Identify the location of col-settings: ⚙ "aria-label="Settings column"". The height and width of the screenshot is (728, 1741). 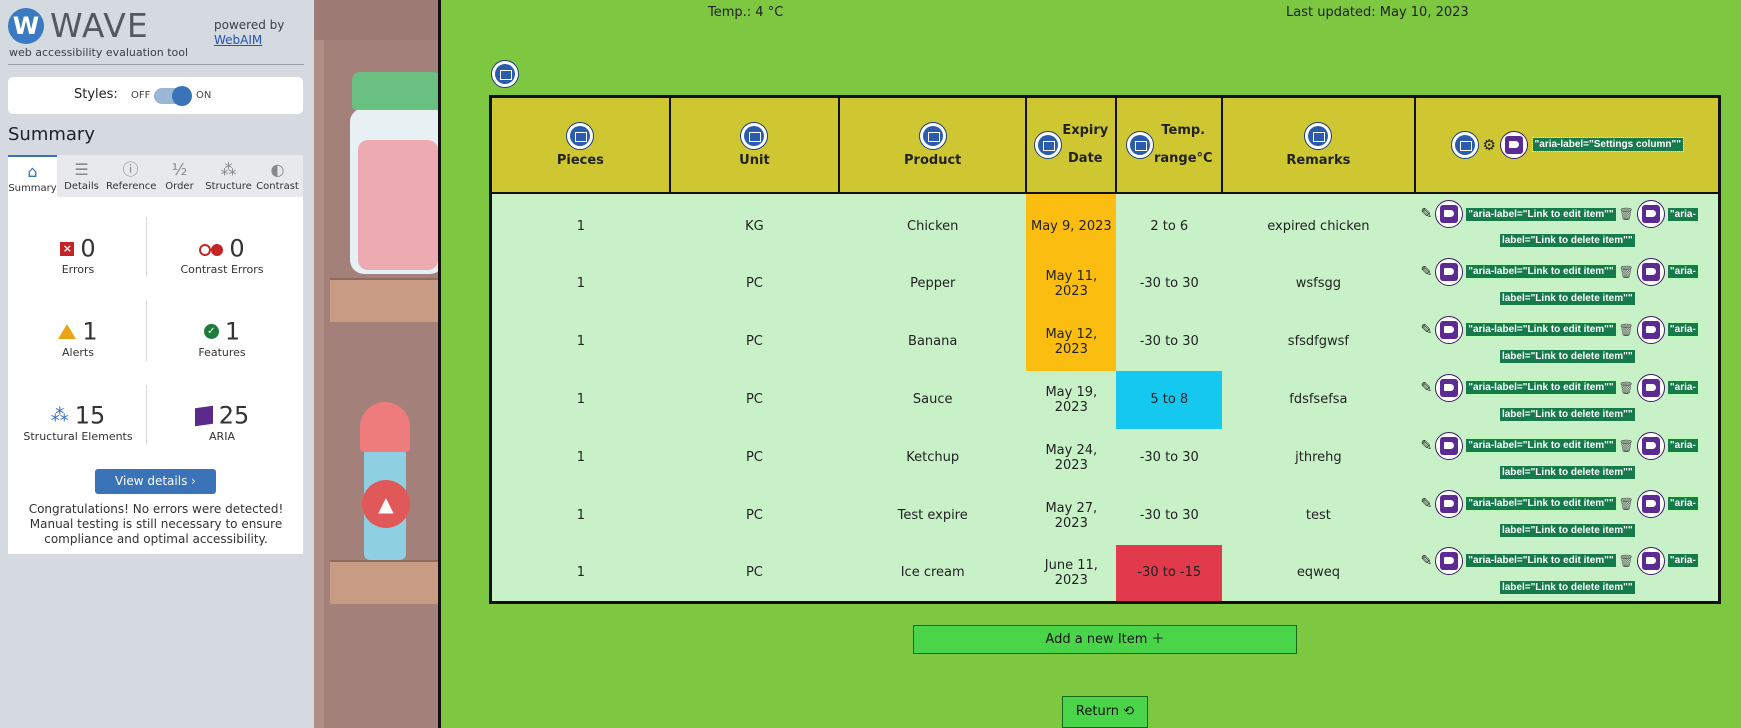
(1567, 144).